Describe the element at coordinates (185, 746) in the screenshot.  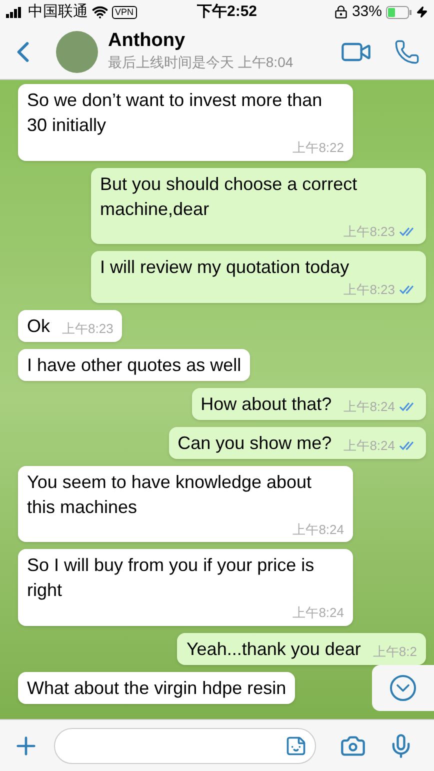
I see `message-input` at that location.